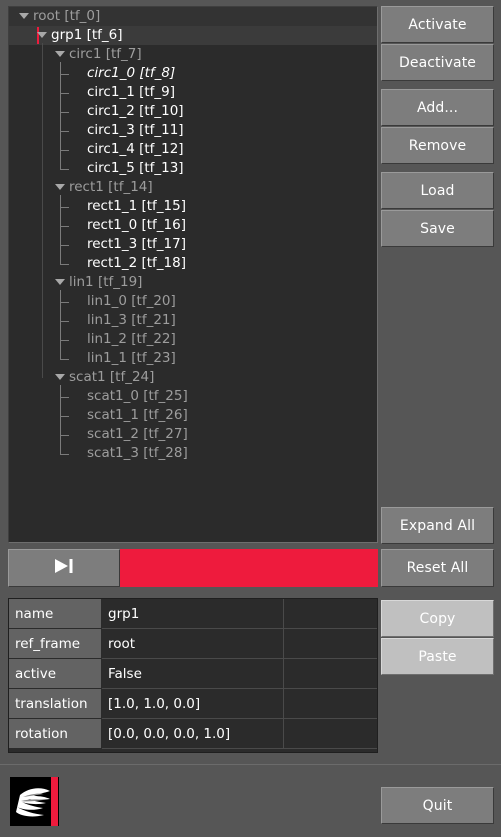 The height and width of the screenshot is (837, 501). I want to click on tree-node-label: grp1 [tf_6], so click(87, 35).